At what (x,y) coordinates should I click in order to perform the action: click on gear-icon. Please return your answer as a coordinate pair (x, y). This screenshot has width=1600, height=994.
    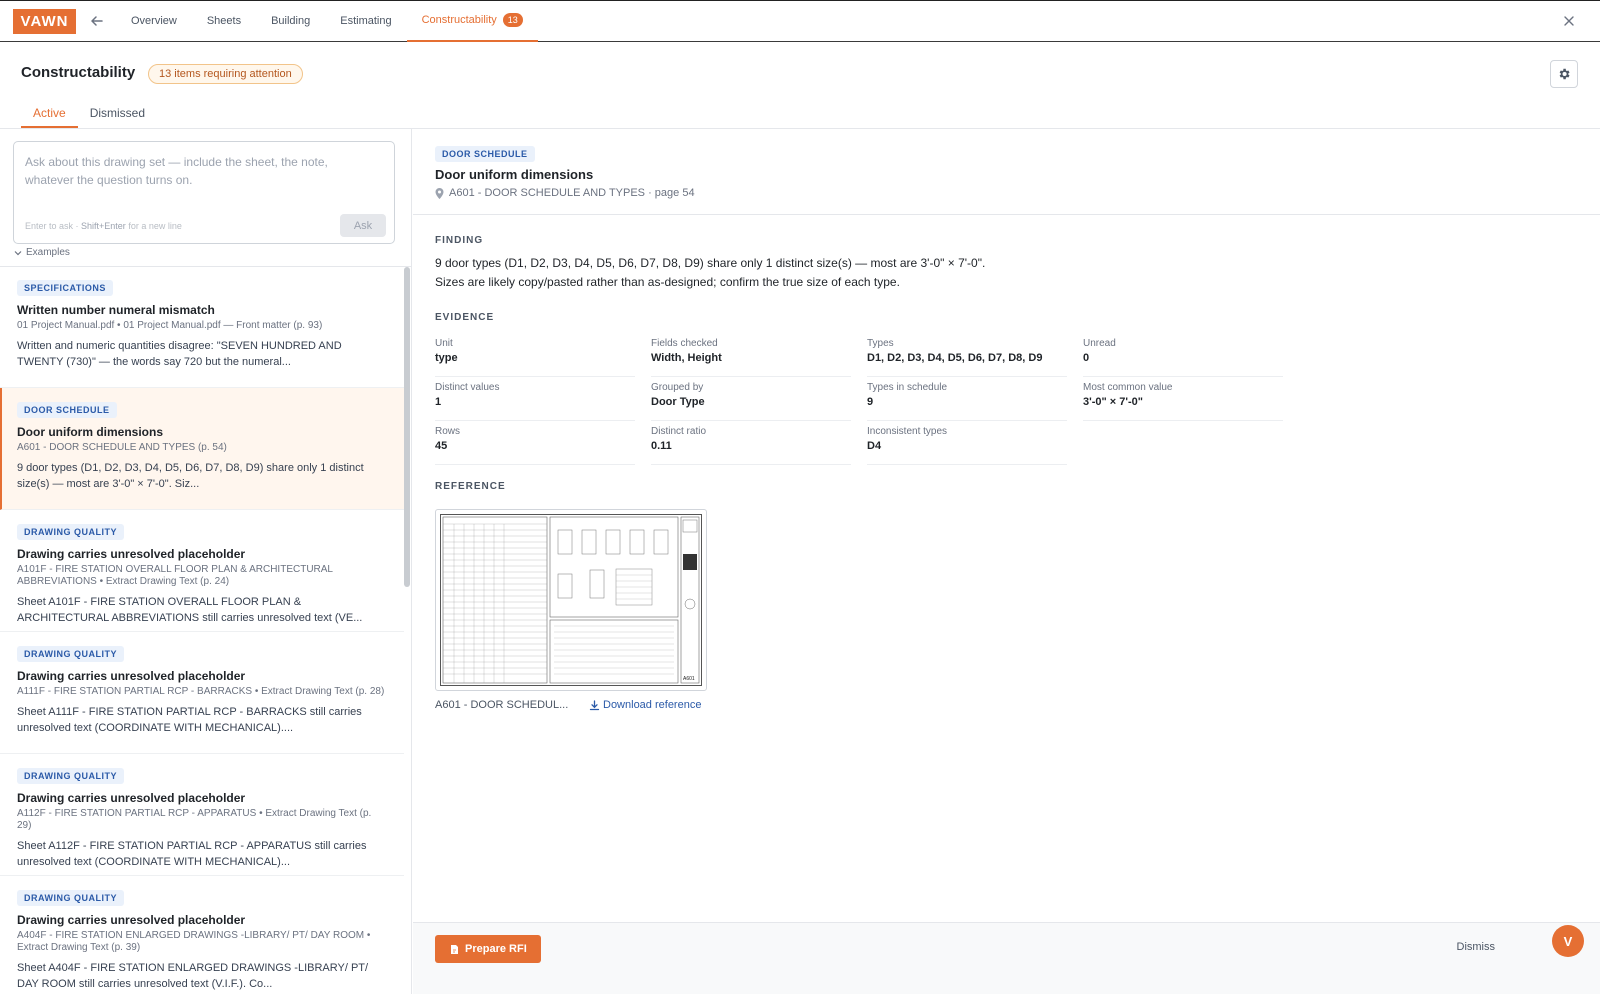
    Looking at the image, I should click on (1564, 74).